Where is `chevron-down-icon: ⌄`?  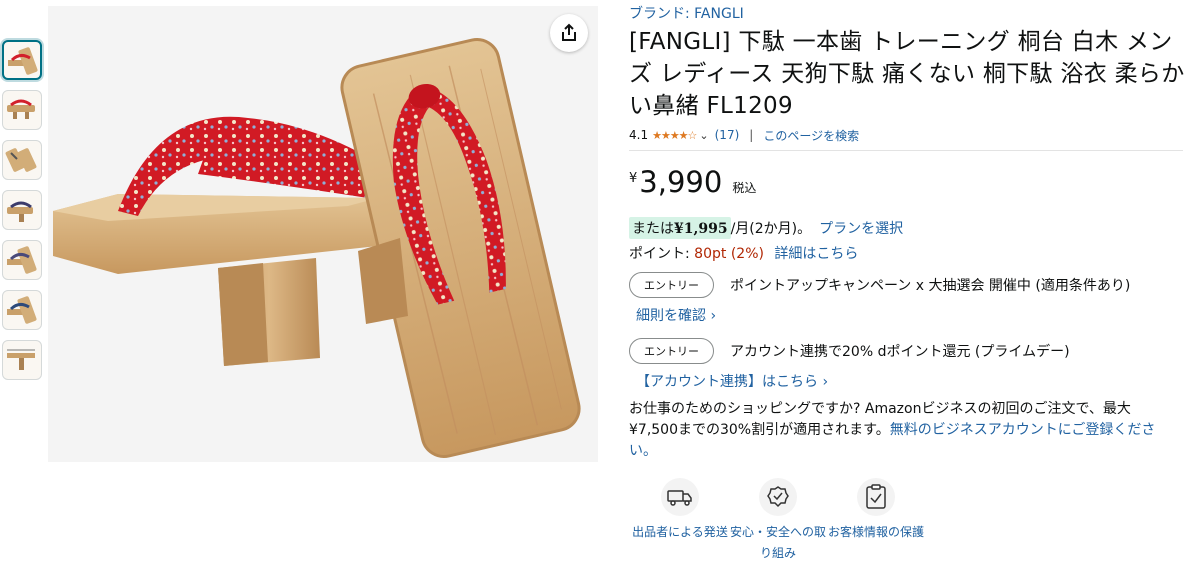
chevron-down-icon: ⌄ is located at coordinates (703, 135).